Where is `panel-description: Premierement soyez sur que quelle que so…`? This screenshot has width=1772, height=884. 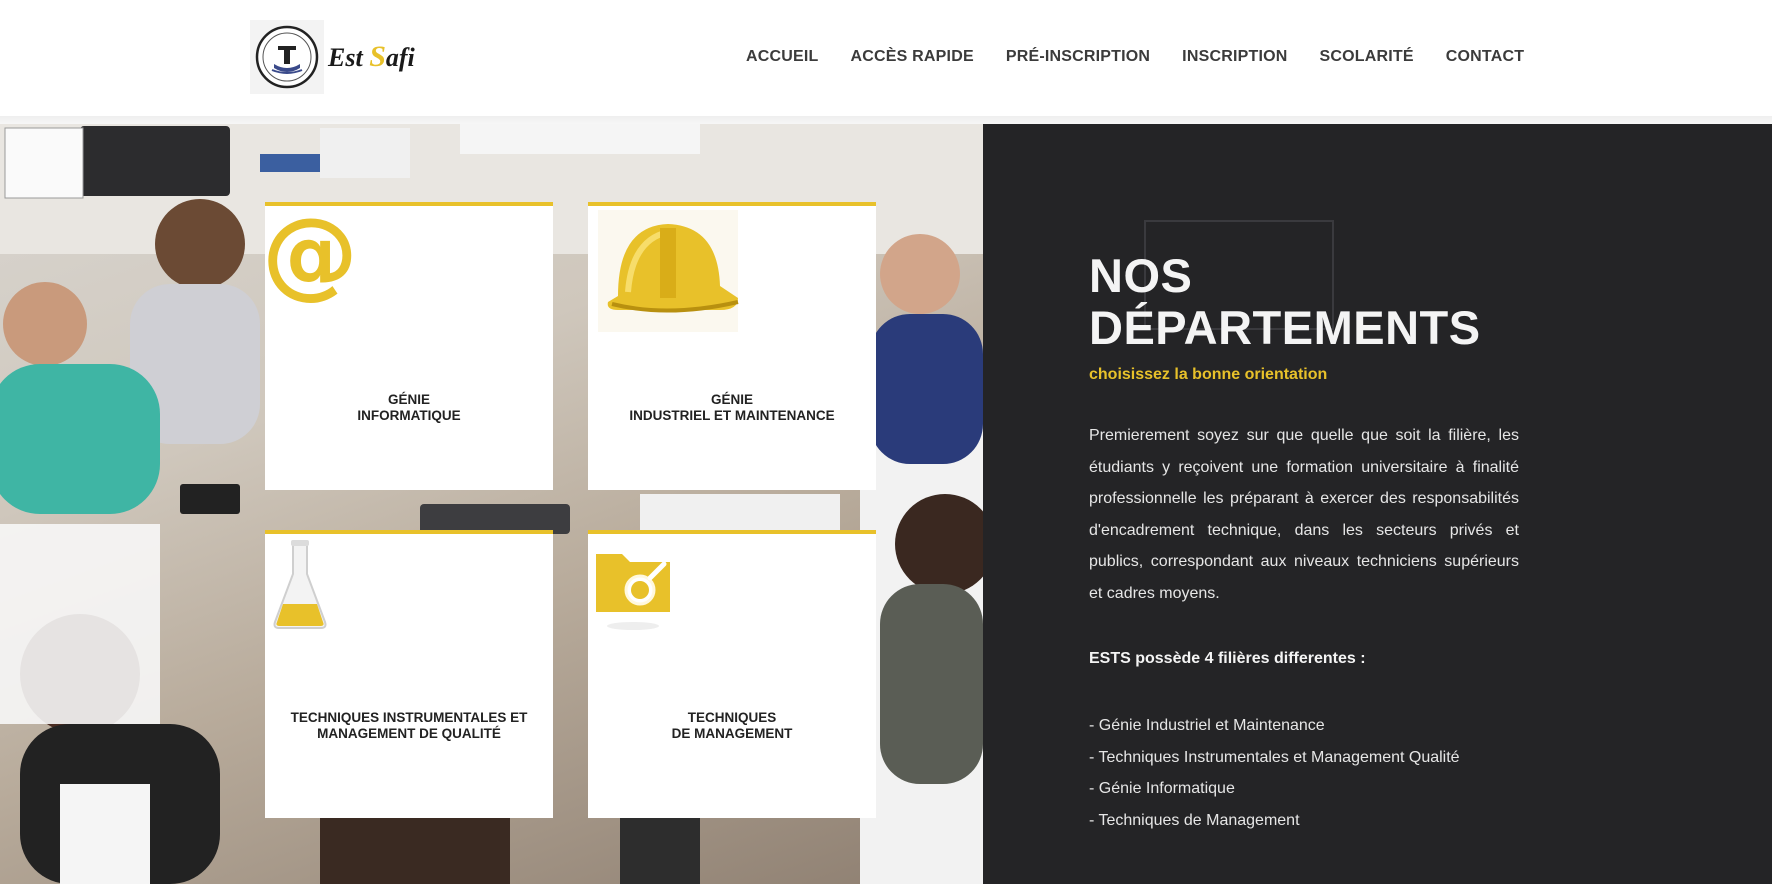 panel-description: Premierement soyez sur que quelle que so… is located at coordinates (1304, 514).